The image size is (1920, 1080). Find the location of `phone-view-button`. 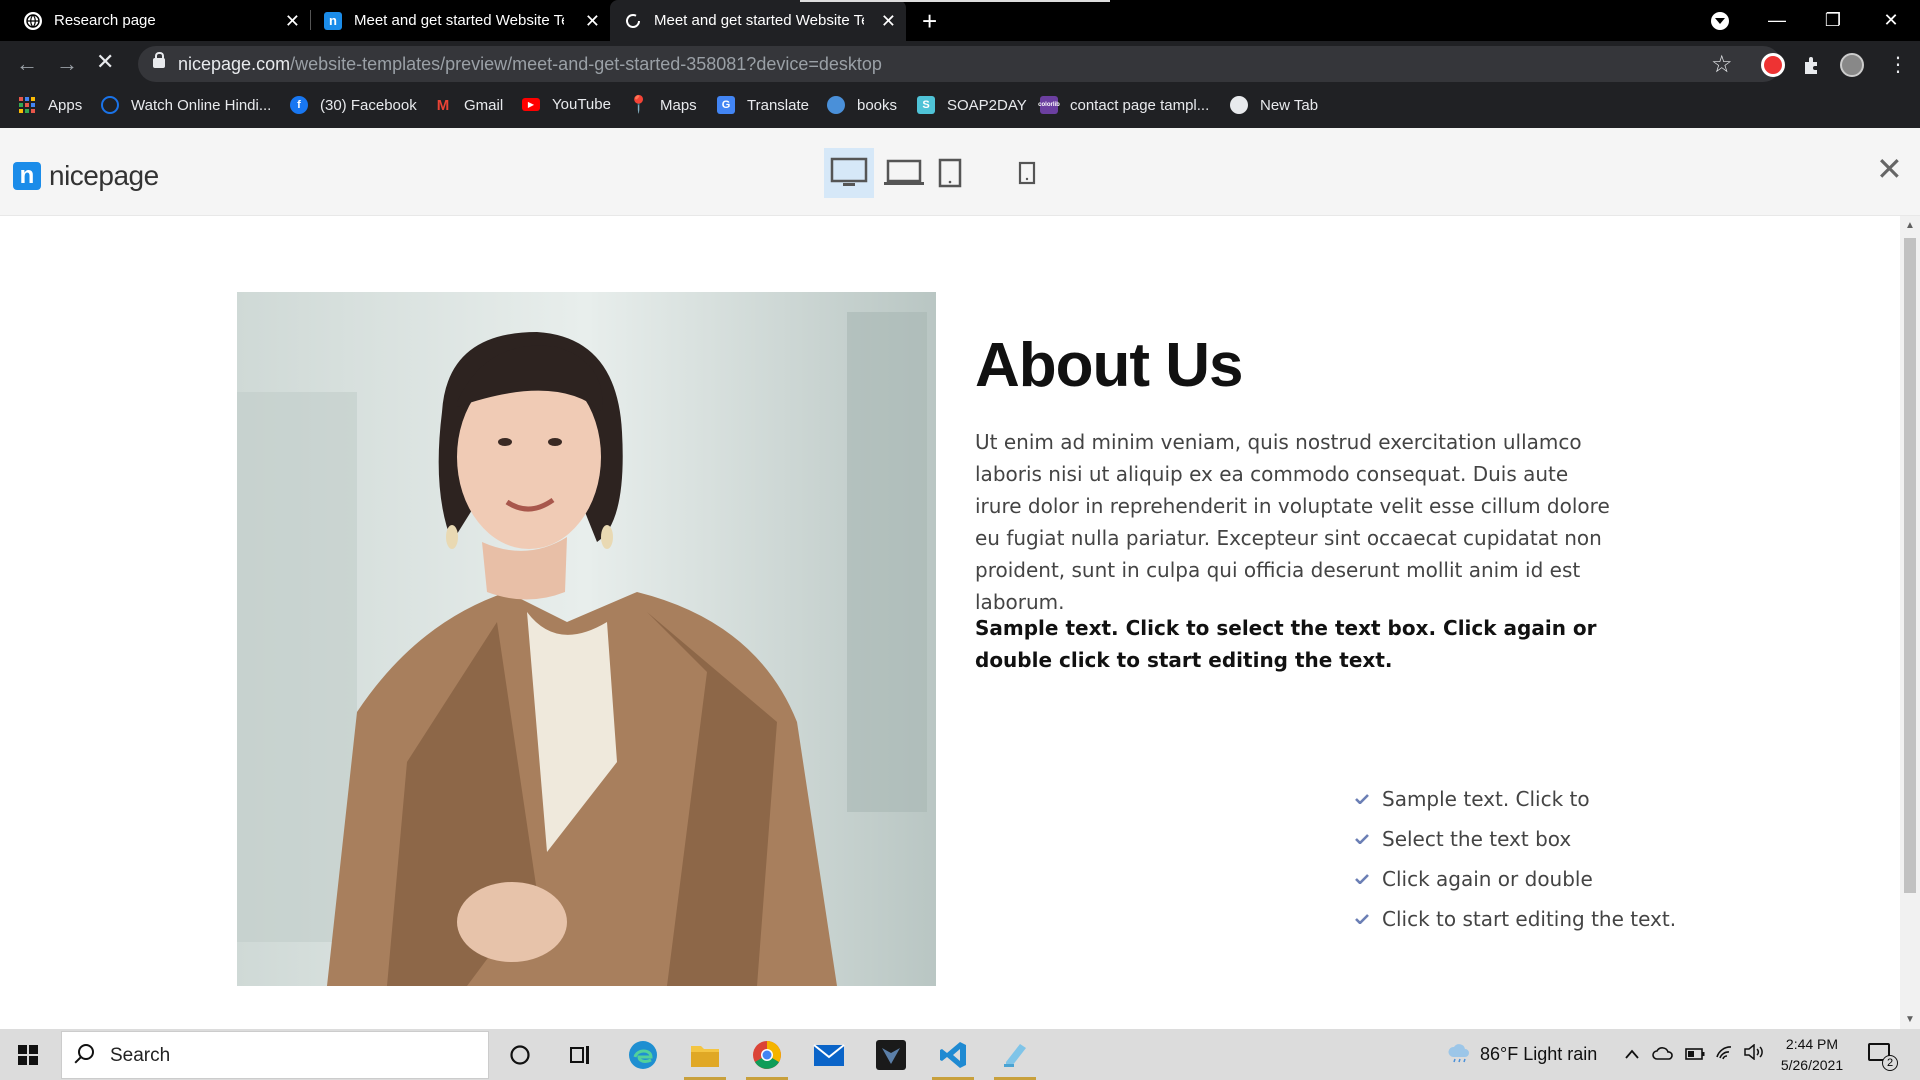

phone-view-button is located at coordinates (1027, 173).